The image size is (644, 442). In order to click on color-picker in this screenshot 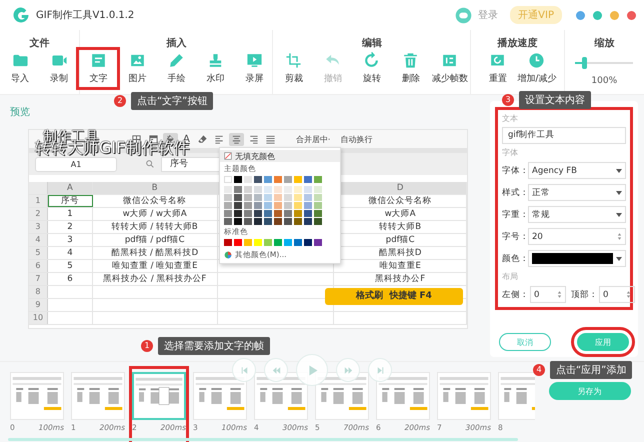, I will do `click(577, 258)`.